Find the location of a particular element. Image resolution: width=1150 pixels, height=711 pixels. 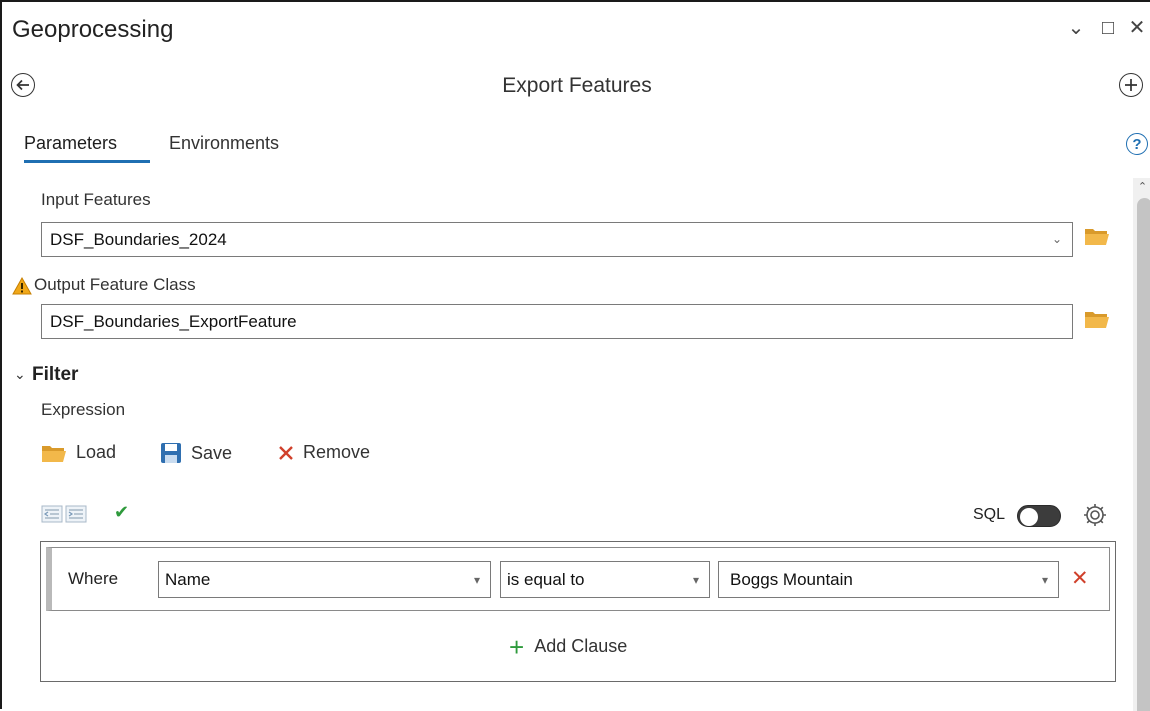

operator-dropdown: is equal to ▾ is located at coordinates (605, 579).